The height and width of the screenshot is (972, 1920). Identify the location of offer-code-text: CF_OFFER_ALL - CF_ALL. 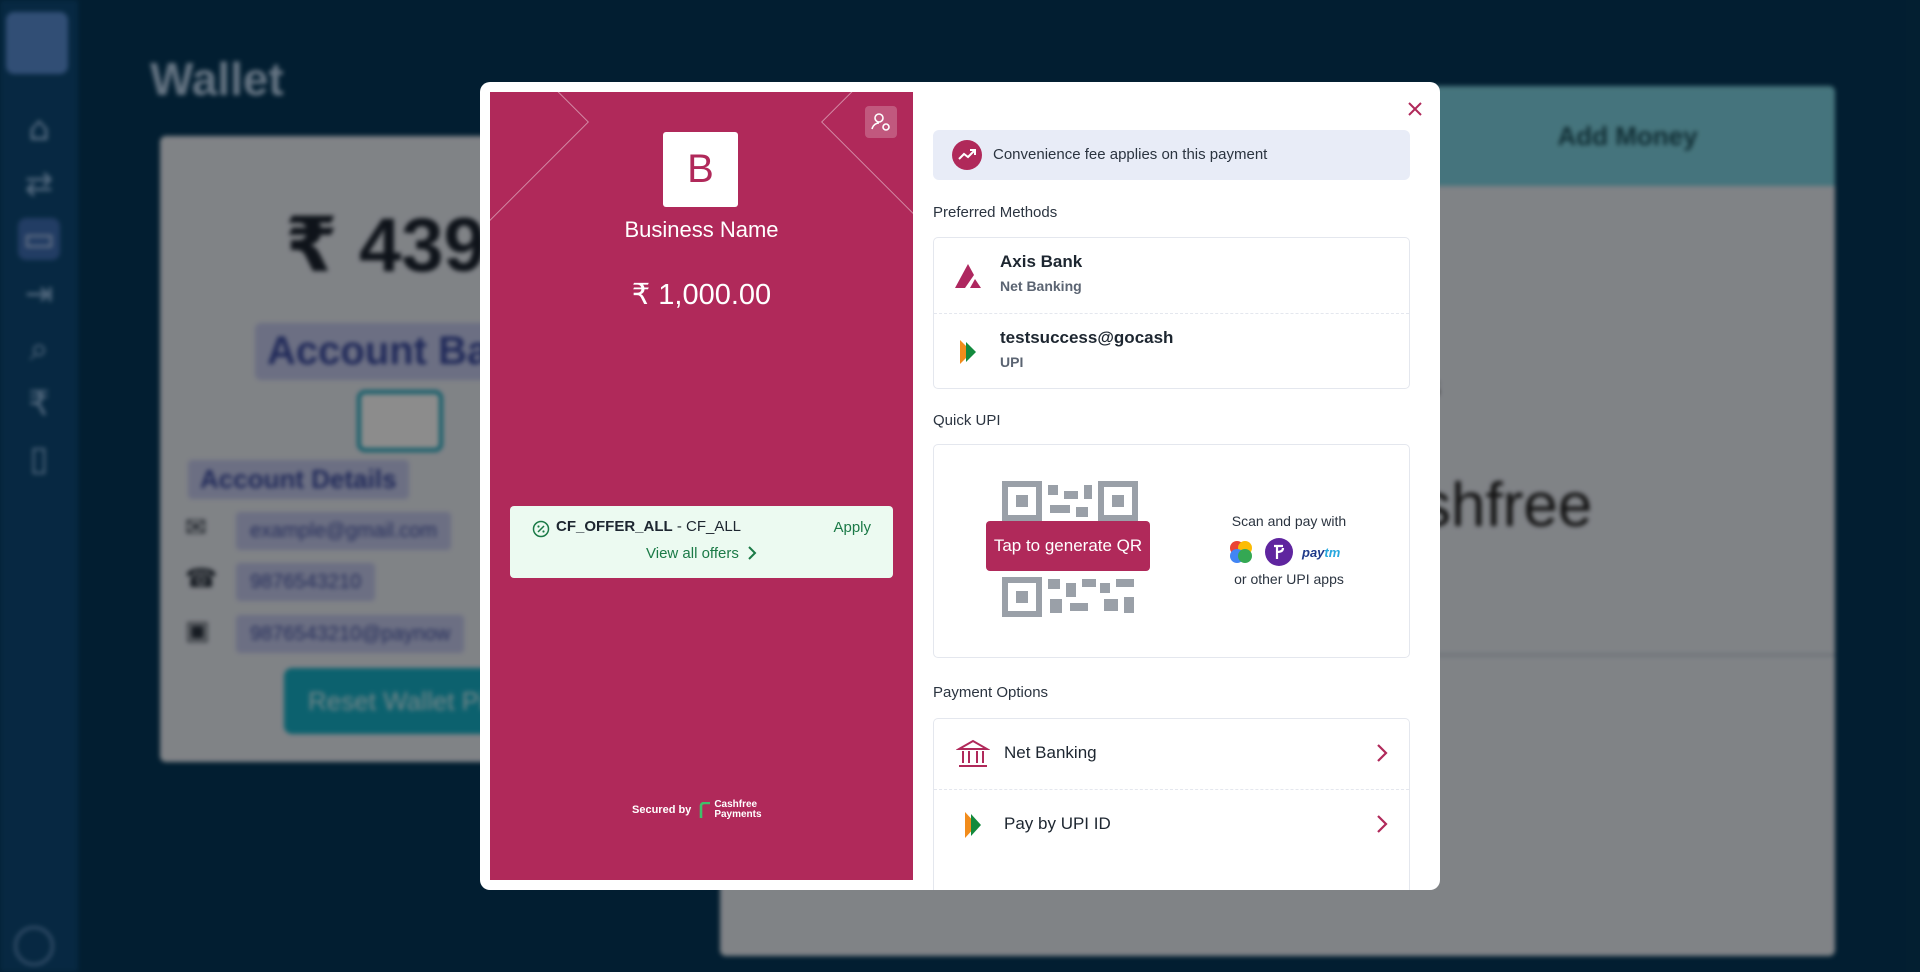
(648, 526).